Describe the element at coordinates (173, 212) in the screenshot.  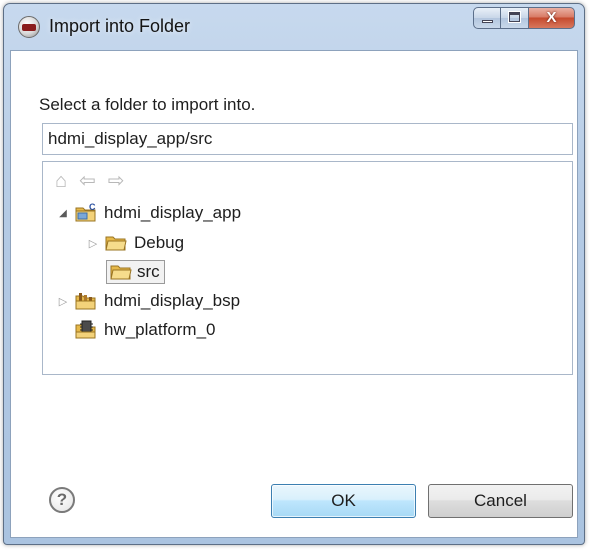
I see `tree-item-label: hdmi_display_app` at that location.